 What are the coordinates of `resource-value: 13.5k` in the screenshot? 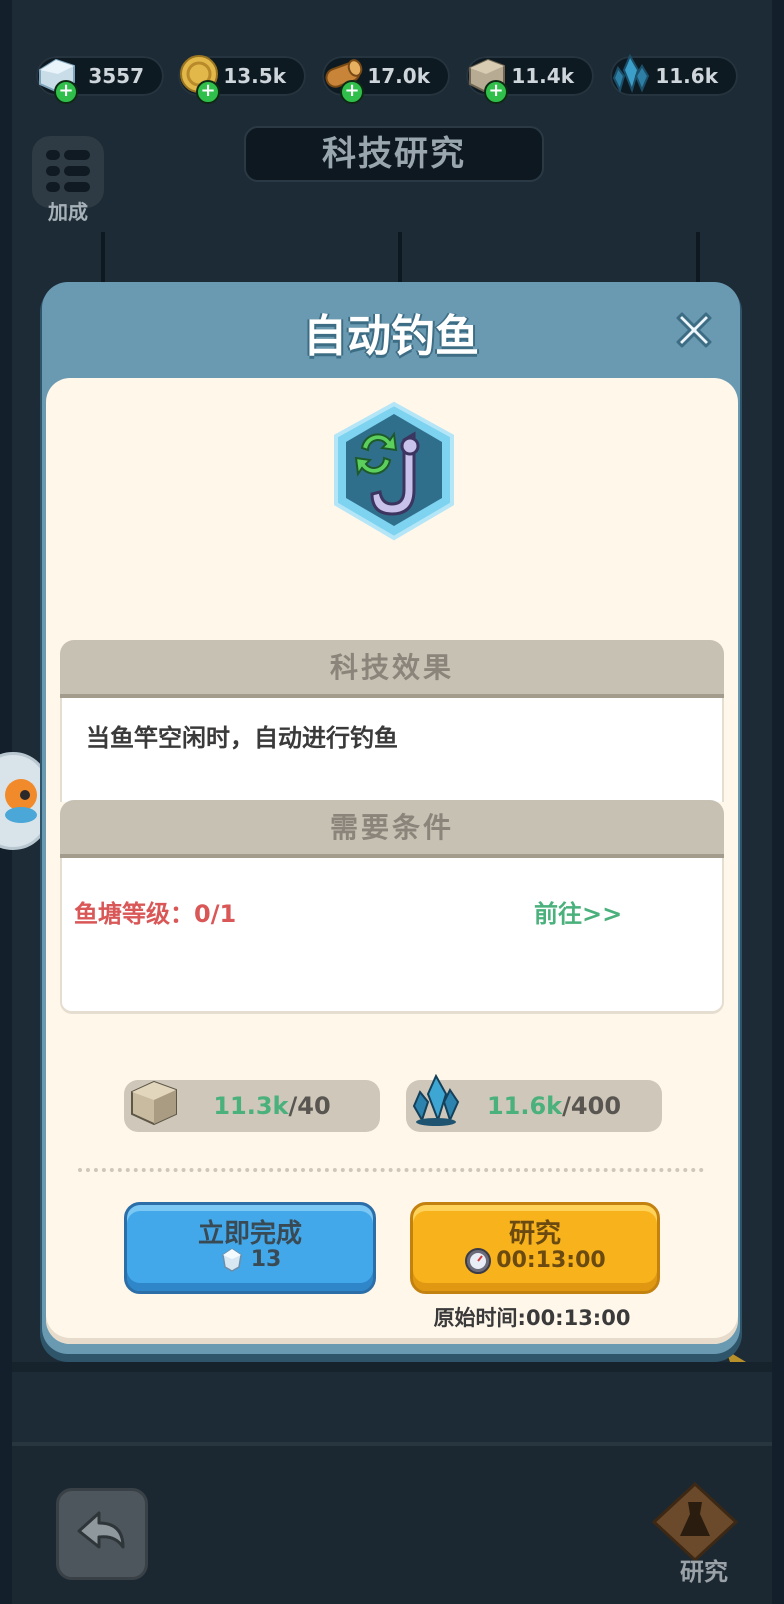 It's located at (254, 76).